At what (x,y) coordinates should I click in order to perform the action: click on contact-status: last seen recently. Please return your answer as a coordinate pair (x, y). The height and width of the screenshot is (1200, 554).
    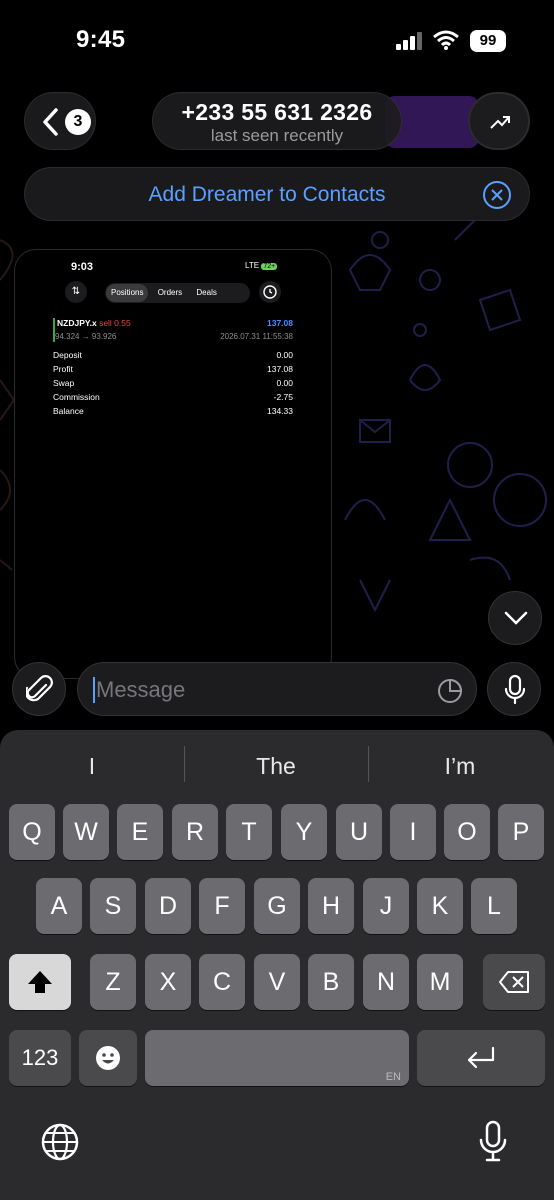
    Looking at the image, I should click on (277, 135).